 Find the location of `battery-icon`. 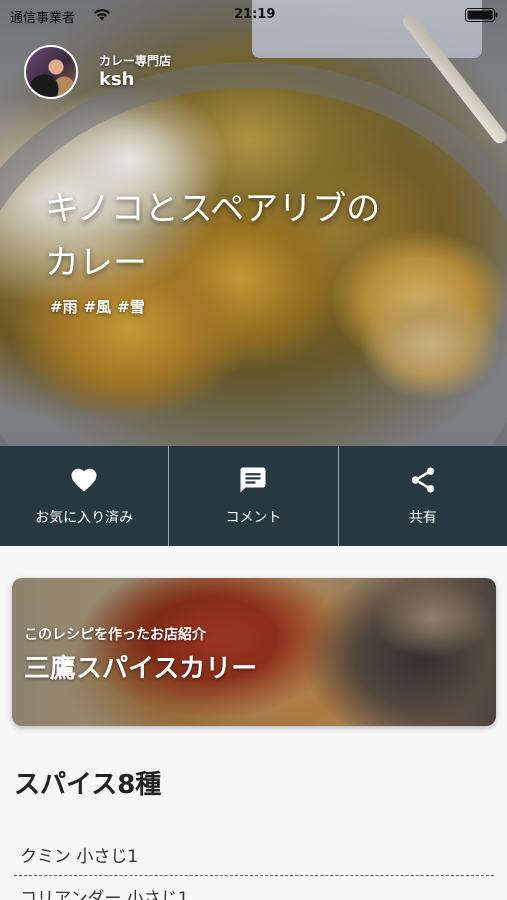

battery-icon is located at coordinates (481, 15).